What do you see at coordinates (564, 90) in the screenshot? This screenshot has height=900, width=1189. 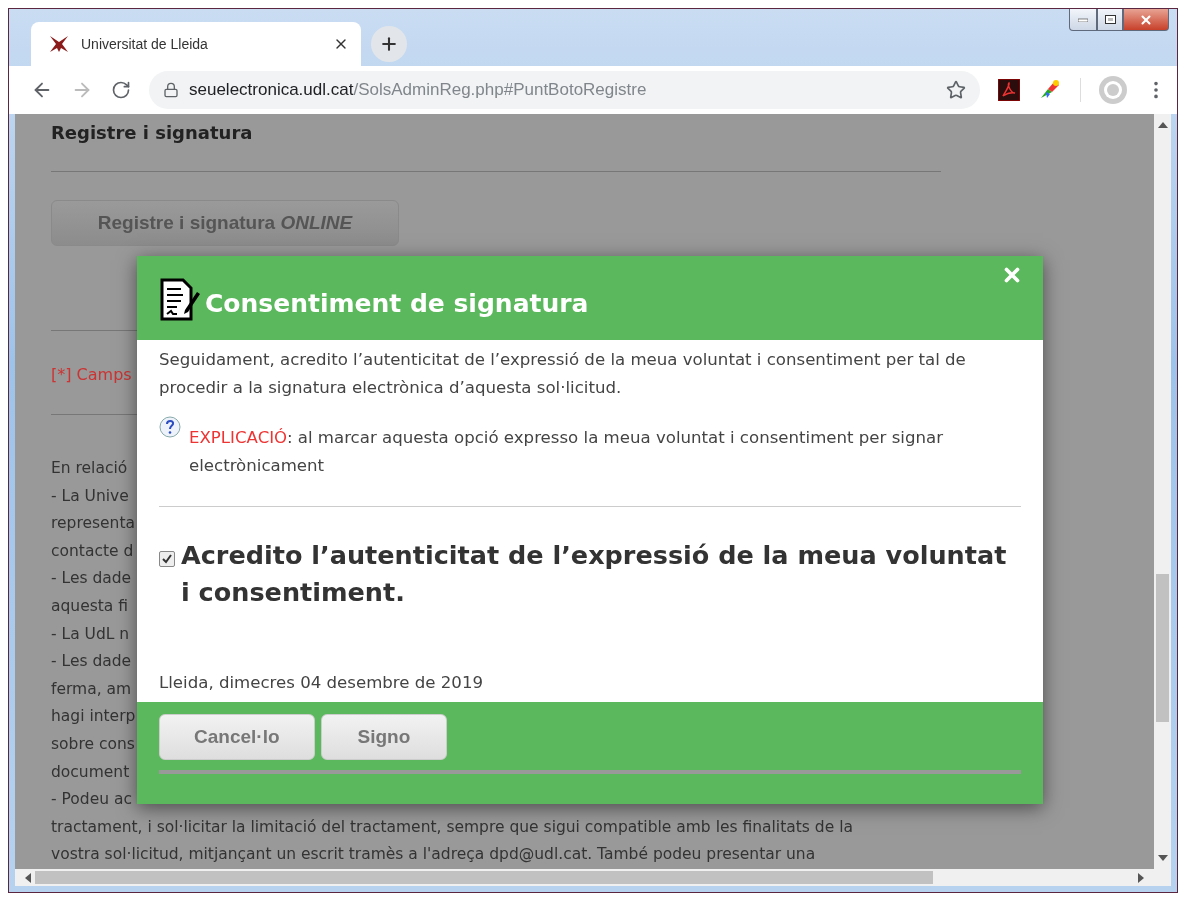 I see `address-bar: seuelectronica.udl.cat/SolsAdminReg.php#PuntBotoRegistre` at bounding box center [564, 90].